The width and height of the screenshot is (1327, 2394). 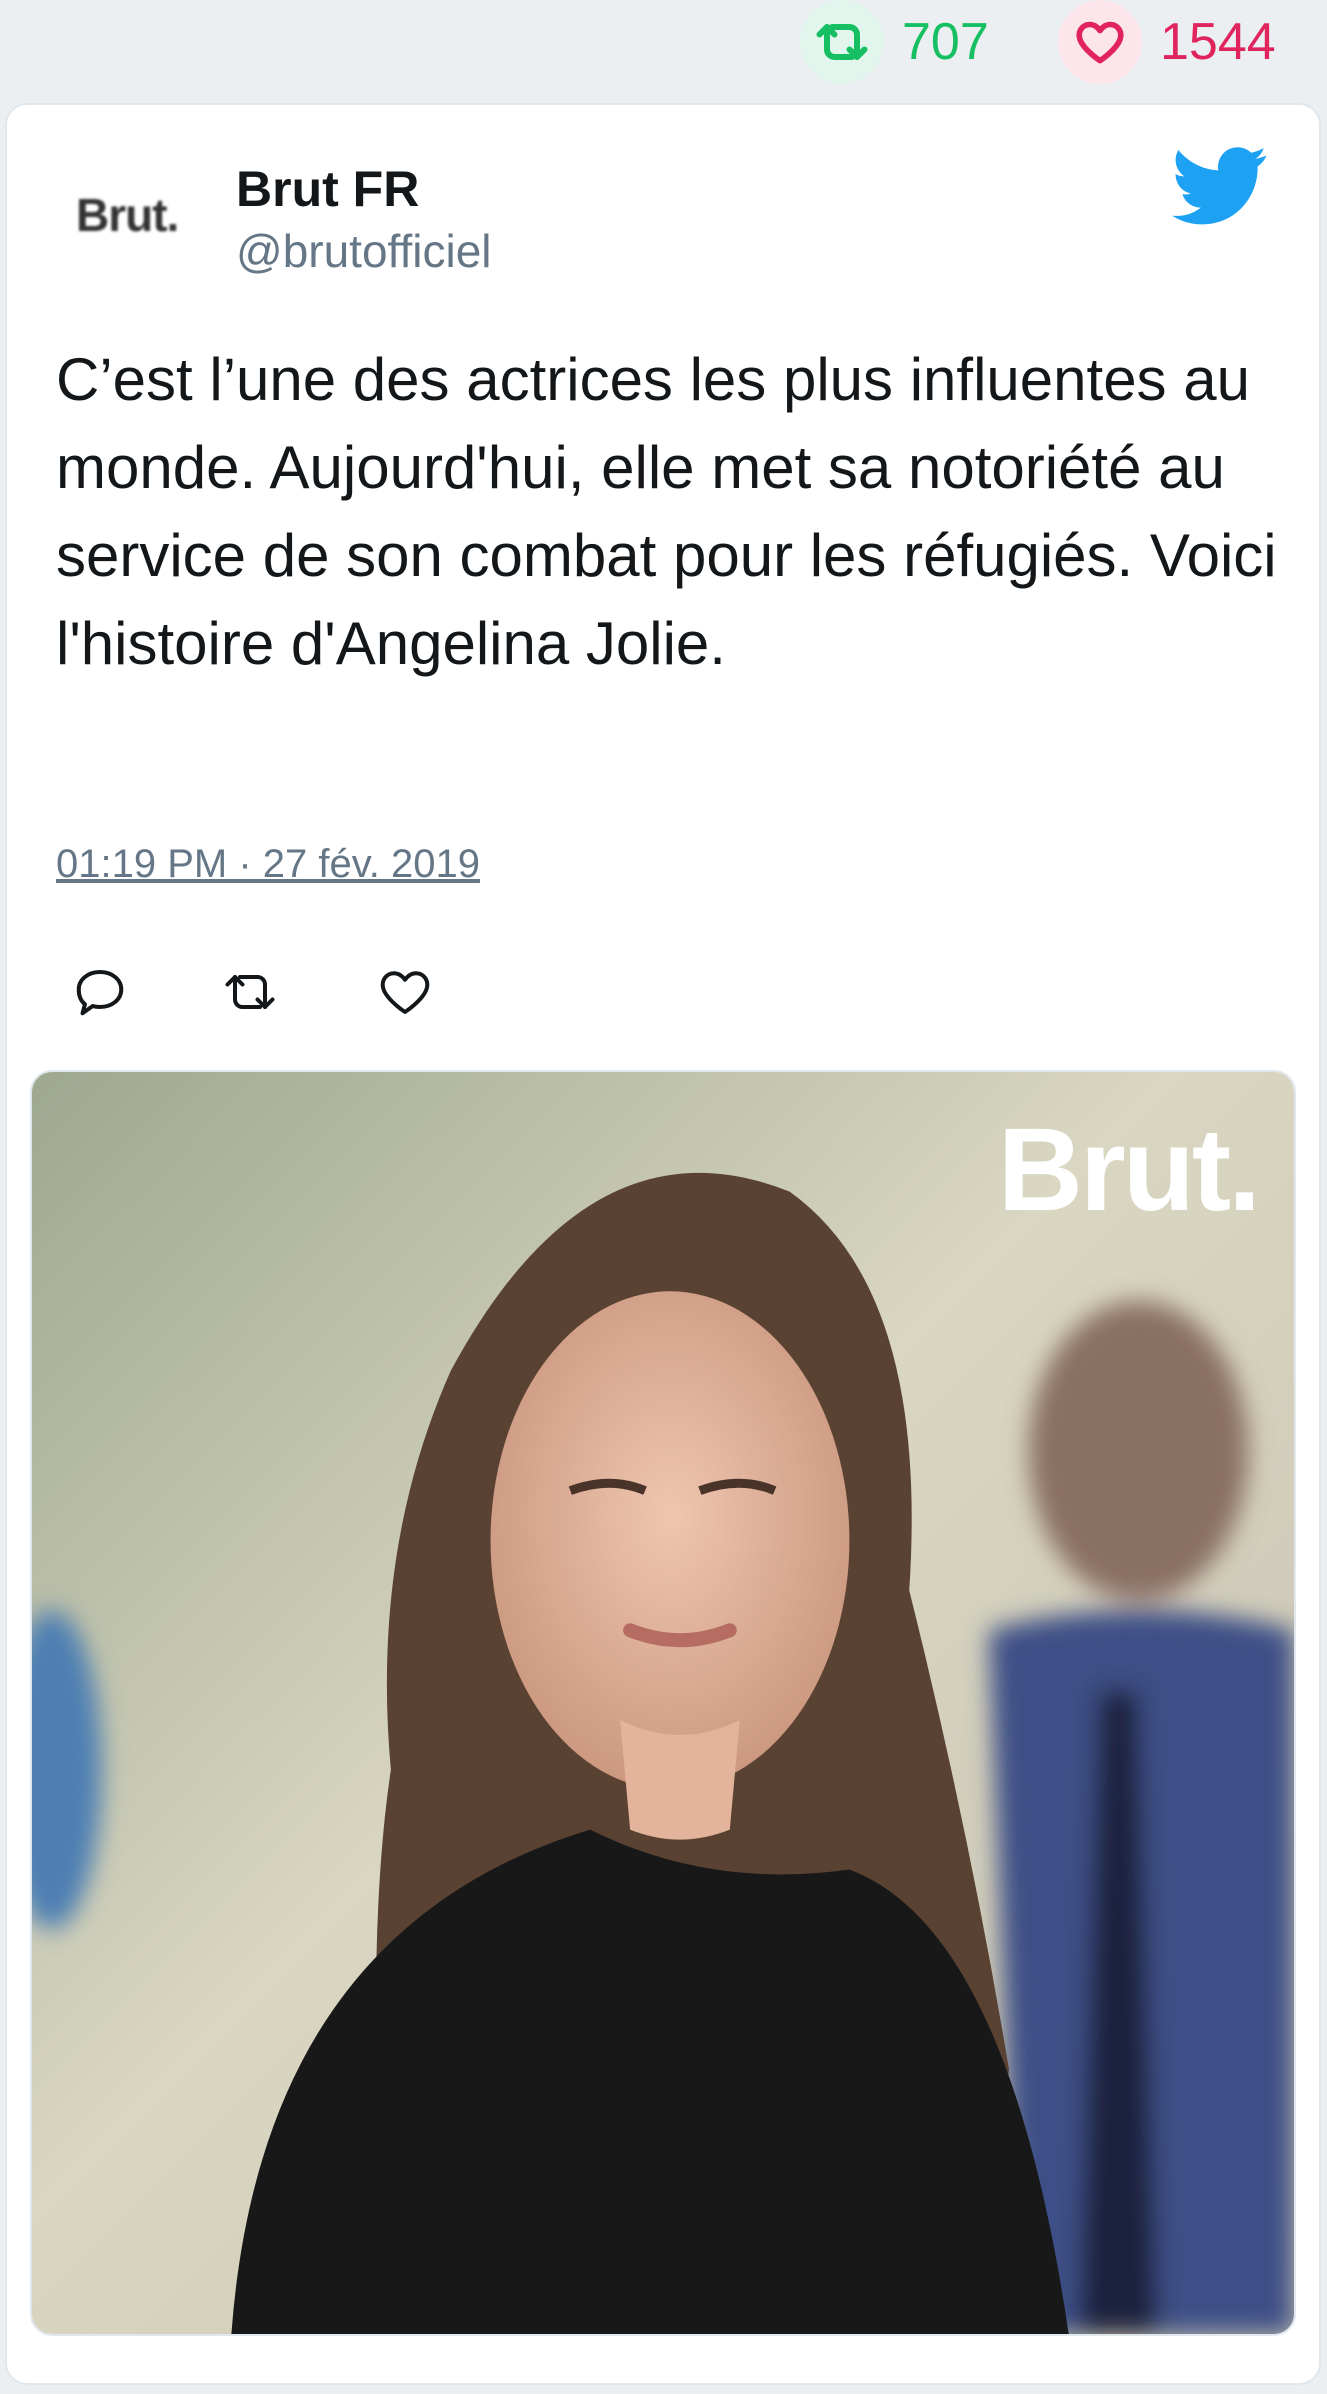 What do you see at coordinates (1220, 186) in the screenshot?
I see `twitter-bird-icon` at bounding box center [1220, 186].